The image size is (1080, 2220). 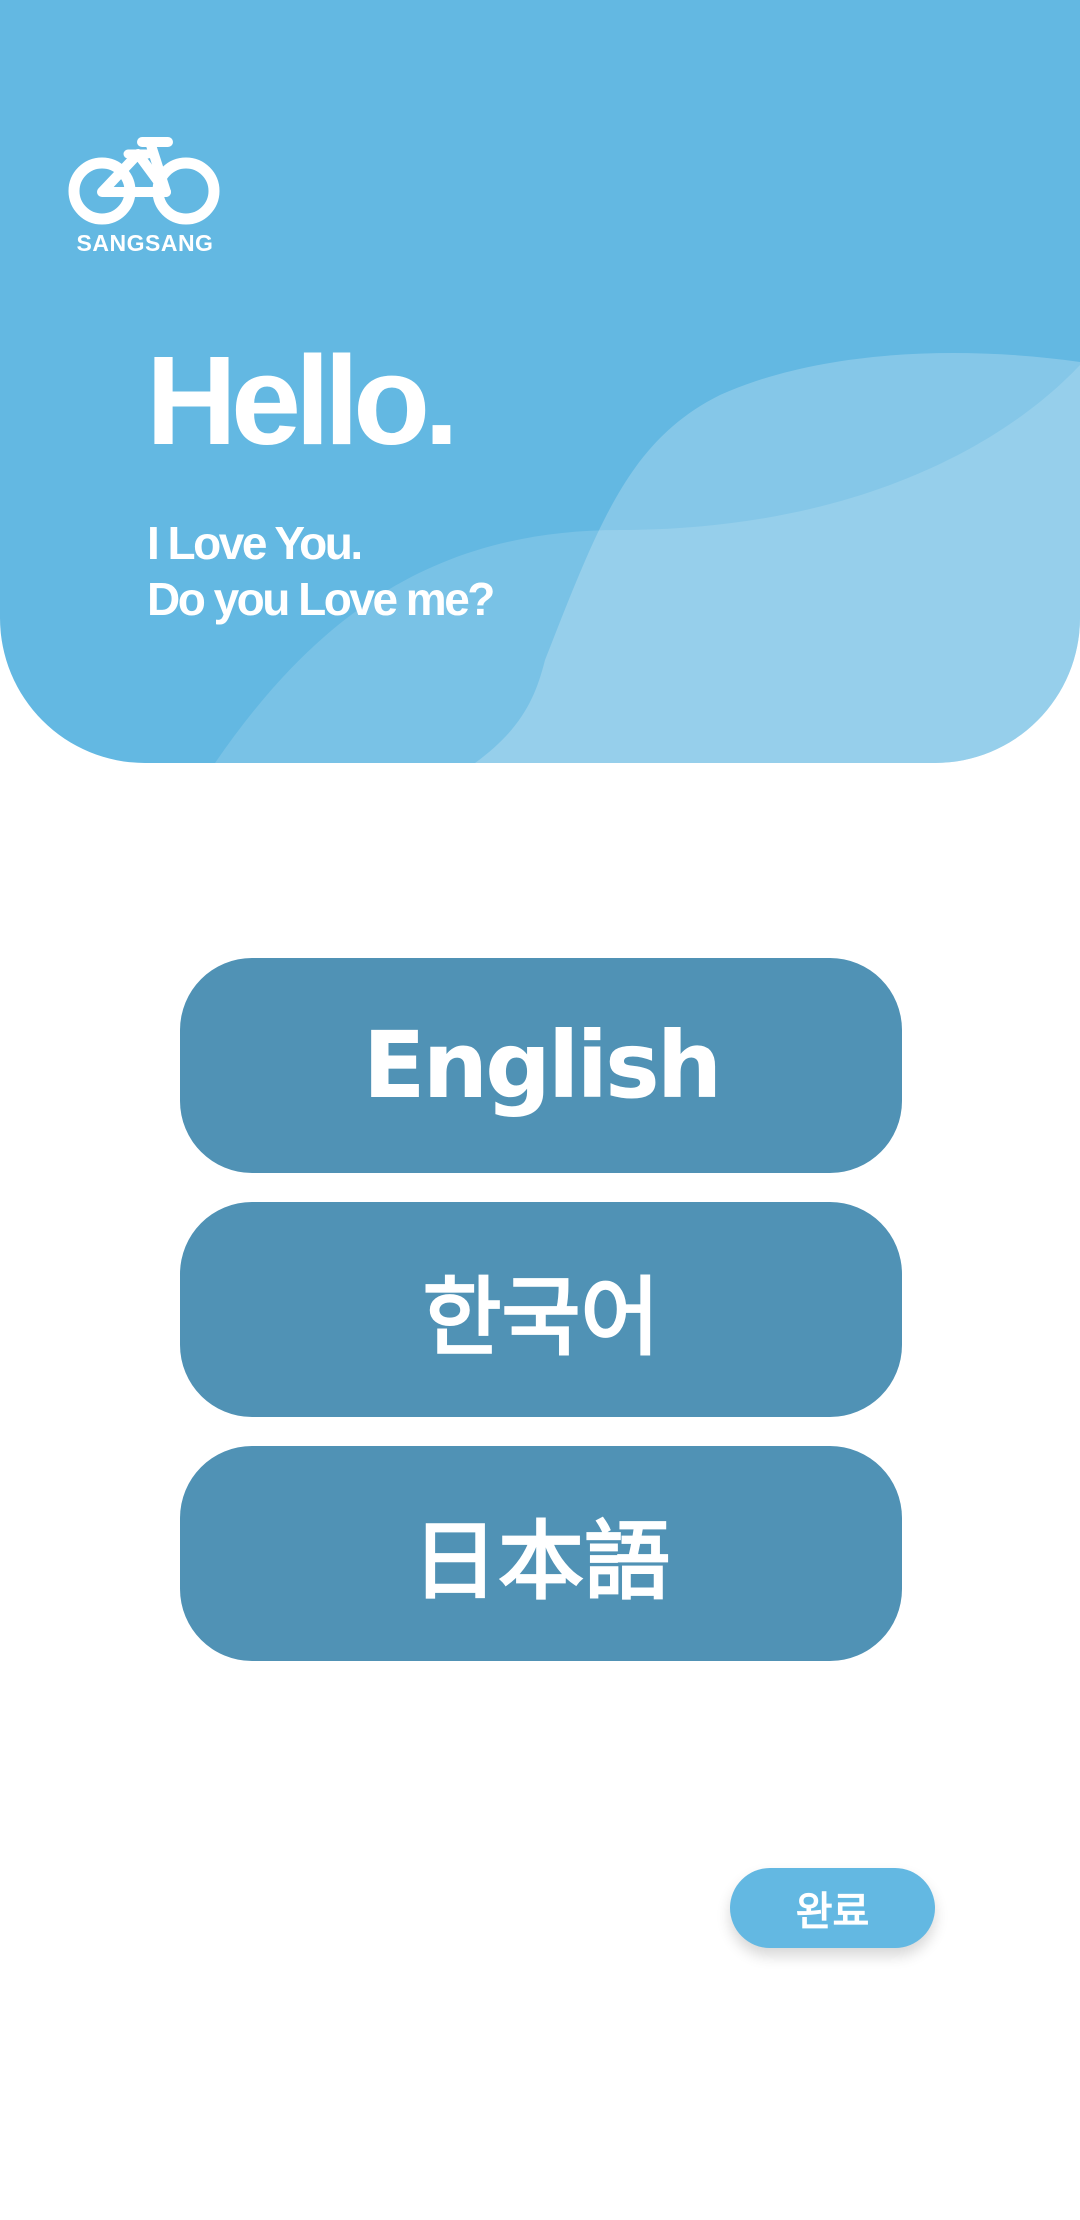 What do you see at coordinates (255, 543) in the screenshot?
I see `greeting-subtitle-line1: I Love You.` at bounding box center [255, 543].